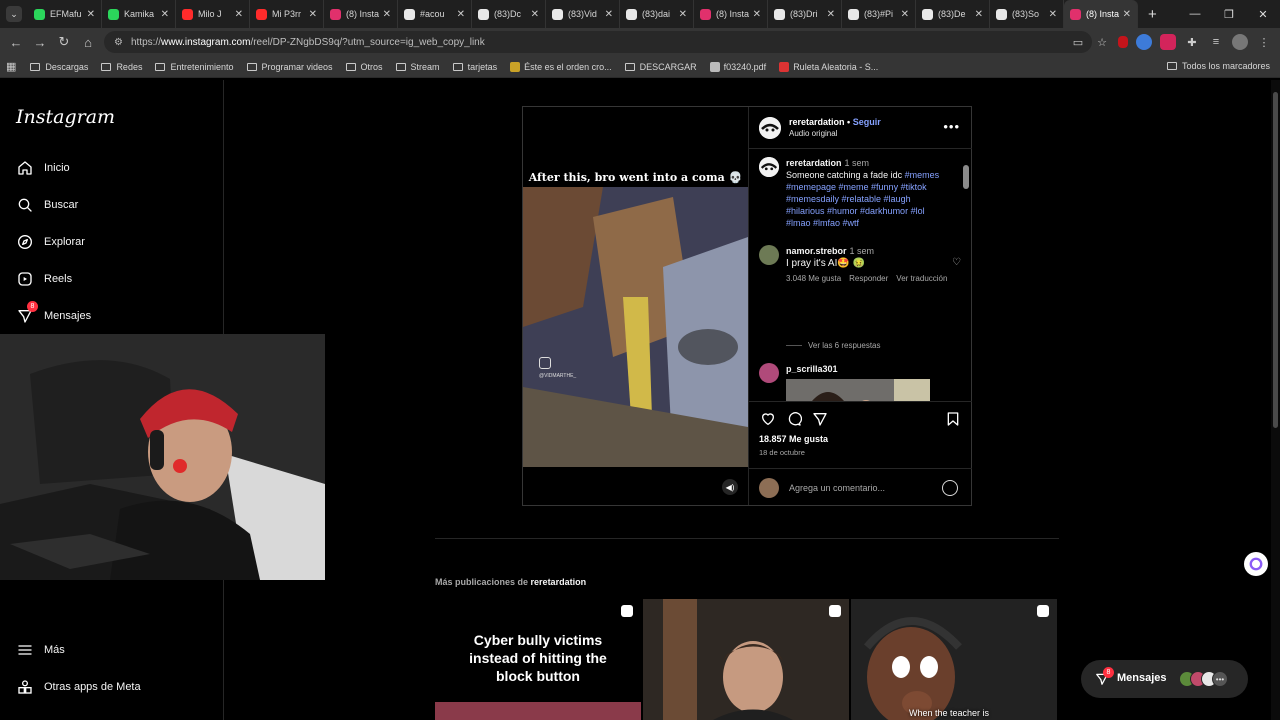 The height and width of the screenshot is (720, 1280). Describe the element at coordinates (287, 14) in the screenshot. I see `browser-tab: Mi P3rr ✕` at that location.